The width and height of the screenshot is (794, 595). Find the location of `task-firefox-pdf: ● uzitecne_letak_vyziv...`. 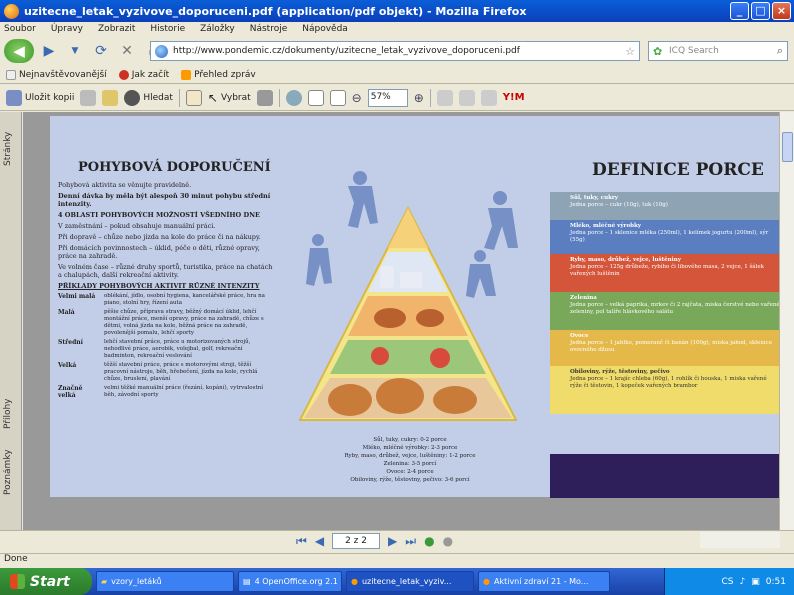

task-firefox-pdf: ● uzitecne_letak_vyziv... is located at coordinates (410, 581).